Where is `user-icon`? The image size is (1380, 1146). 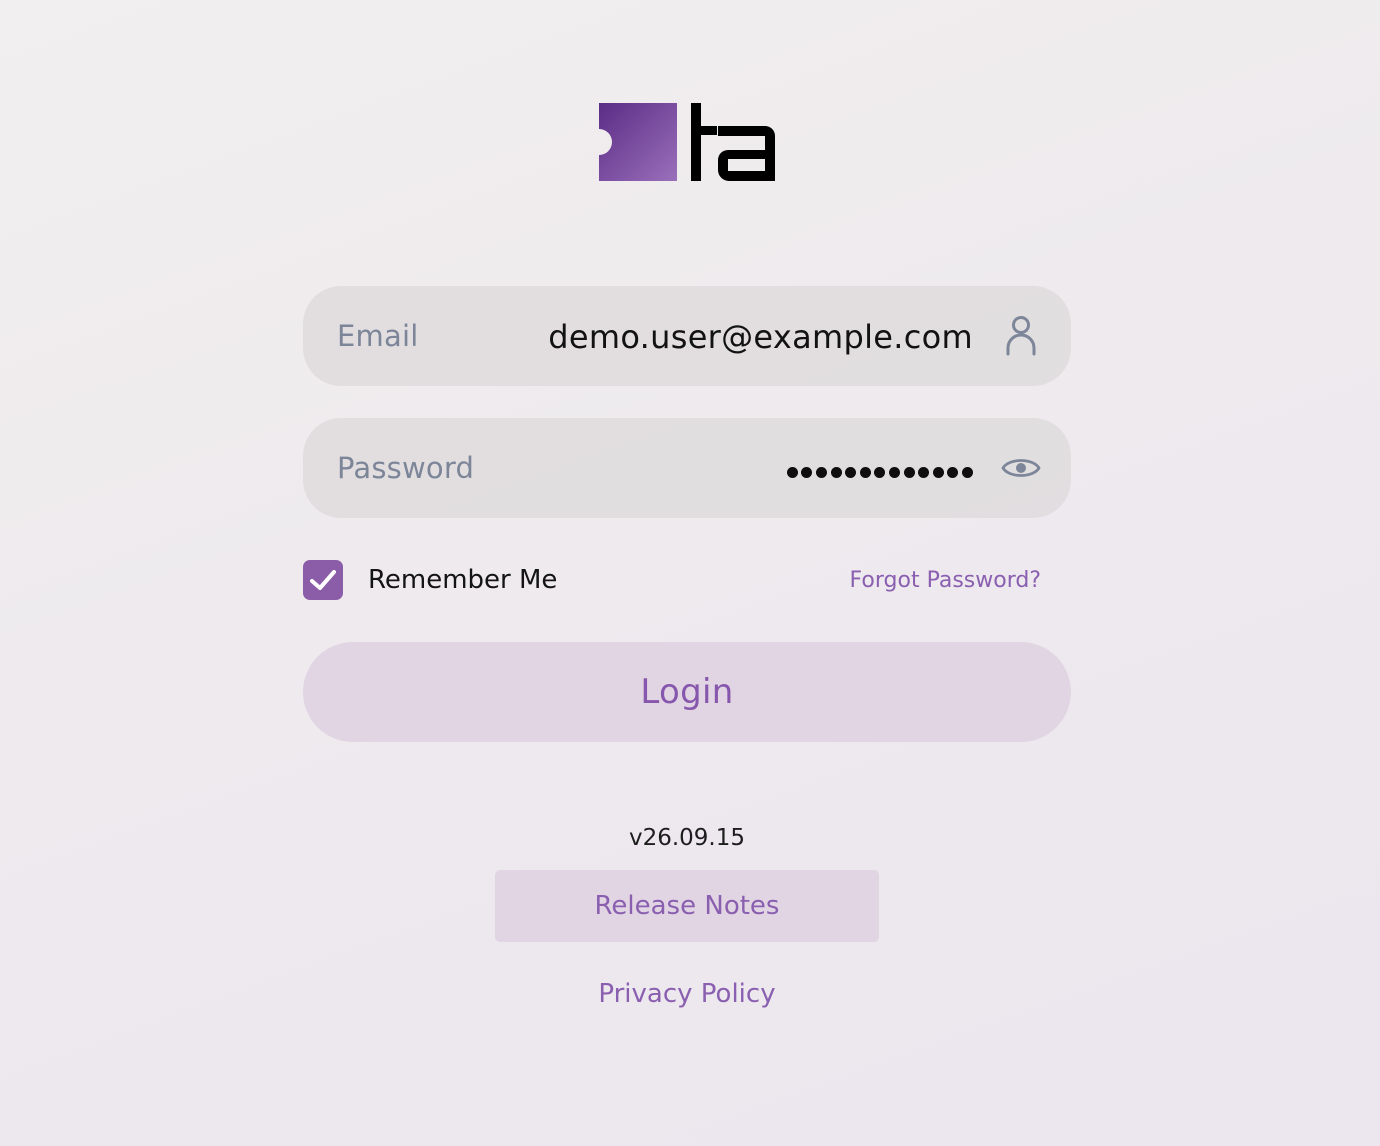
user-icon is located at coordinates (1021, 336).